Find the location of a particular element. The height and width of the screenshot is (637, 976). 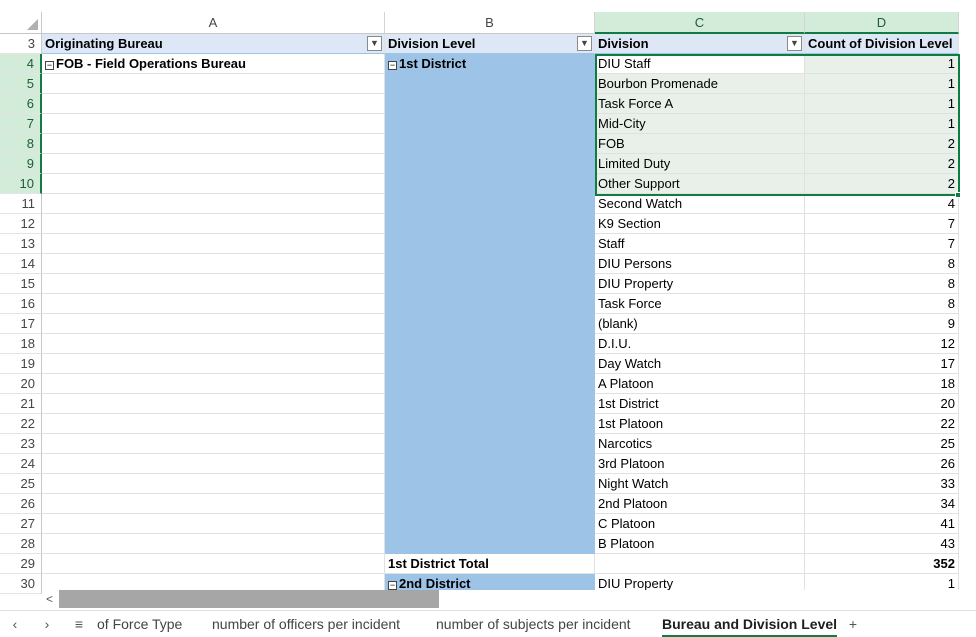

row-number: 22 is located at coordinates (21, 424).